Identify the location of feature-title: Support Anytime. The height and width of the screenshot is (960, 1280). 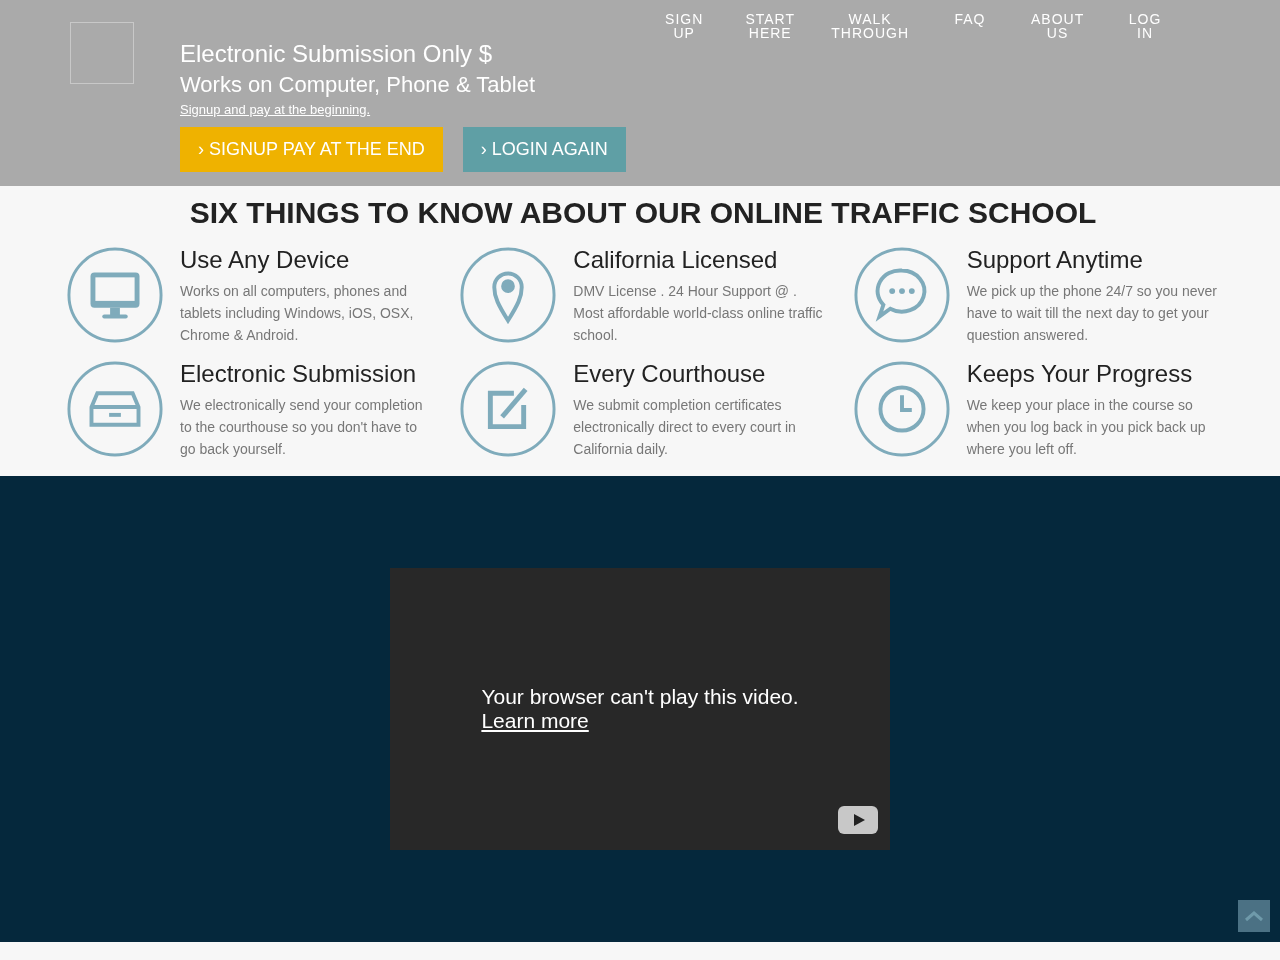
(1055, 260).